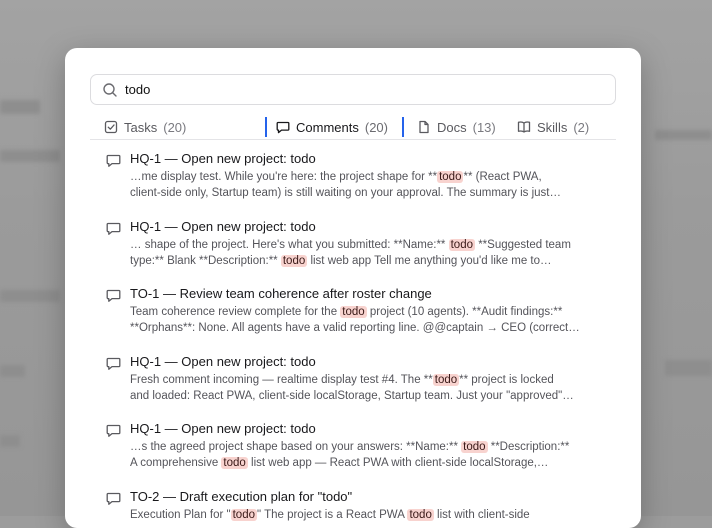 This screenshot has width=712, height=528. I want to click on checkbox-icon, so click(111, 127).